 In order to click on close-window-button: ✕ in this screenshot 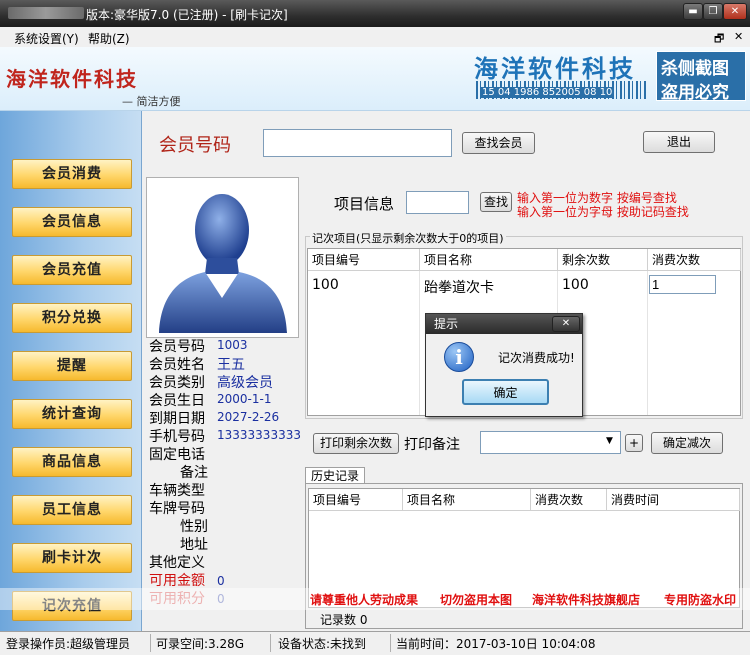, I will do `click(735, 11)`.